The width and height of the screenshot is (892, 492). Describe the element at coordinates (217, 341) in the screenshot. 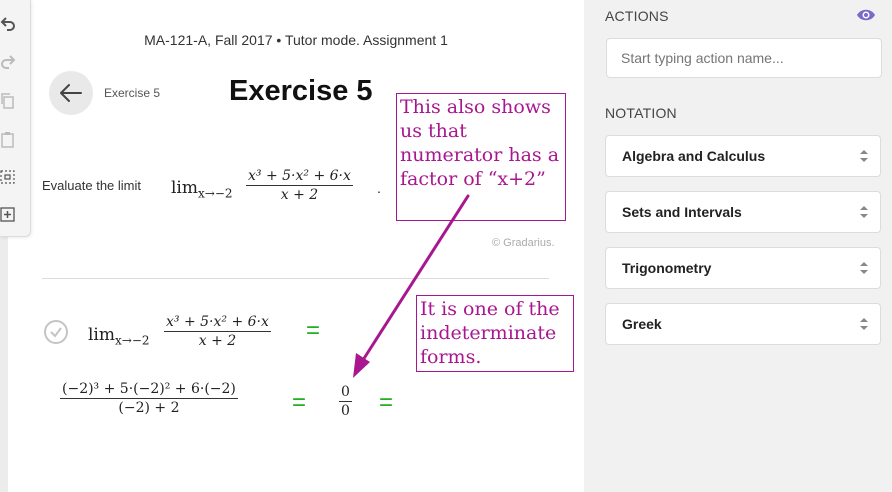

I see `work-denominator: x + 2` at that location.